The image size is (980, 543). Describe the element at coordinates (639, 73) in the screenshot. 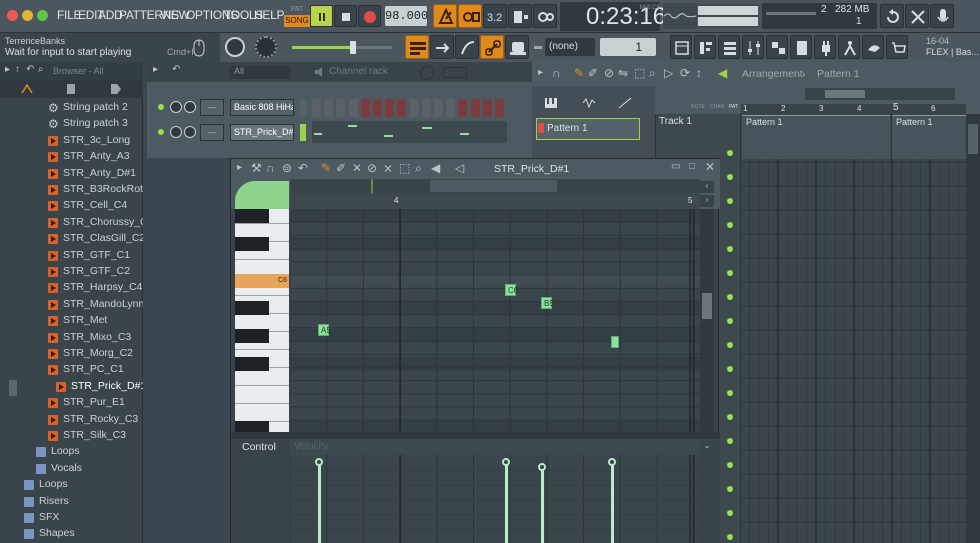

I see `select-icon: ⬚` at that location.